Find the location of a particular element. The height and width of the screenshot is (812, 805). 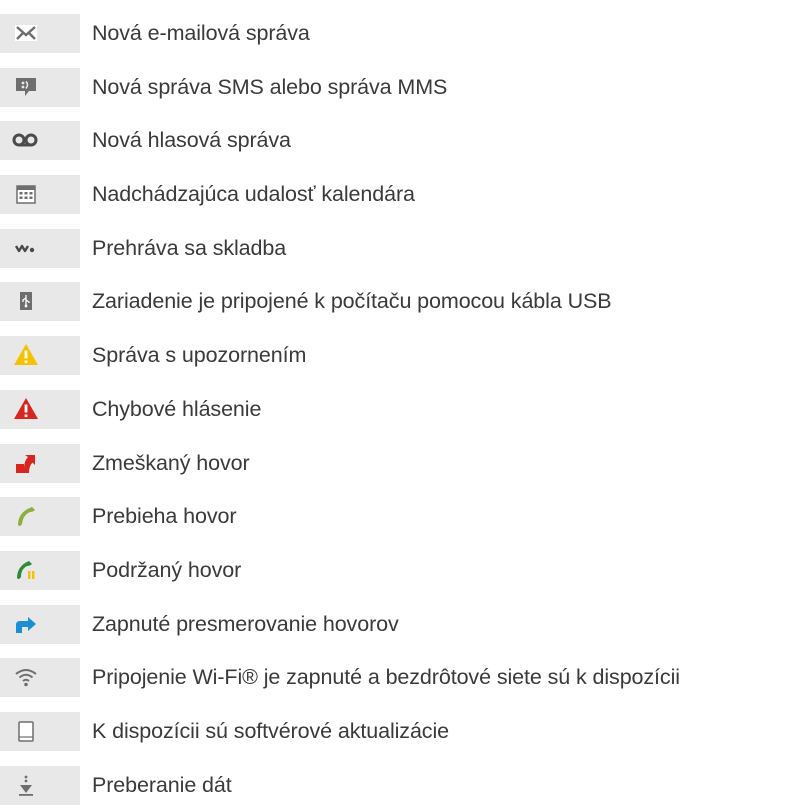

item-label: Správa s upozornením is located at coordinates (199, 355).